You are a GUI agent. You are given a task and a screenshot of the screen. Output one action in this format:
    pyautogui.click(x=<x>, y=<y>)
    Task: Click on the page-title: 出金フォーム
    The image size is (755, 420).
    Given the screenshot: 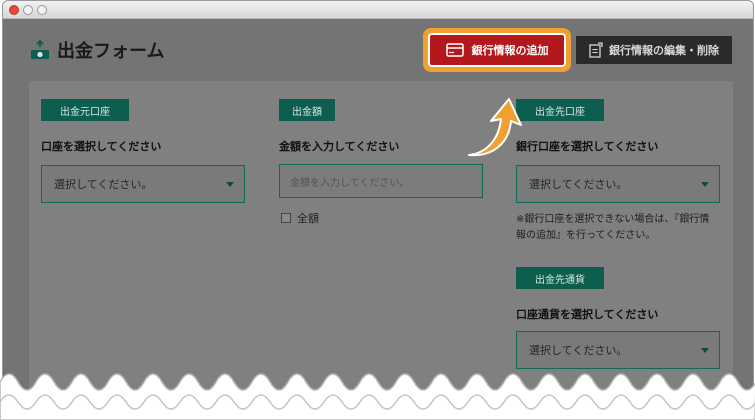 What is the action you would take?
    pyautogui.click(x=96, y=50)
    